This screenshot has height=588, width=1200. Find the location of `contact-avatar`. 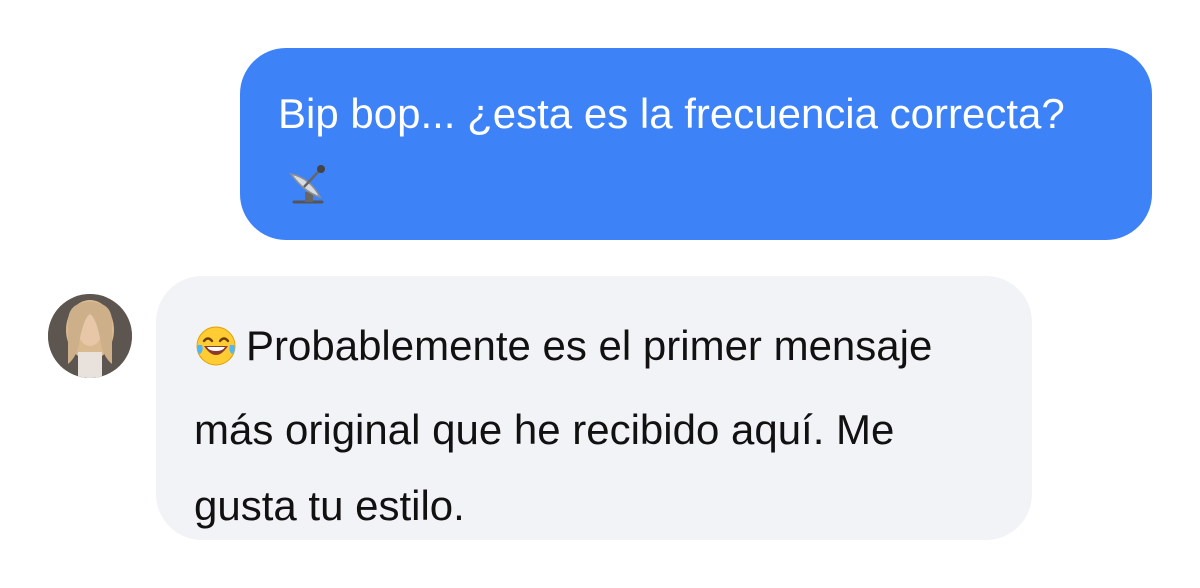

contact-avatar is located at coordinates (90, 336).